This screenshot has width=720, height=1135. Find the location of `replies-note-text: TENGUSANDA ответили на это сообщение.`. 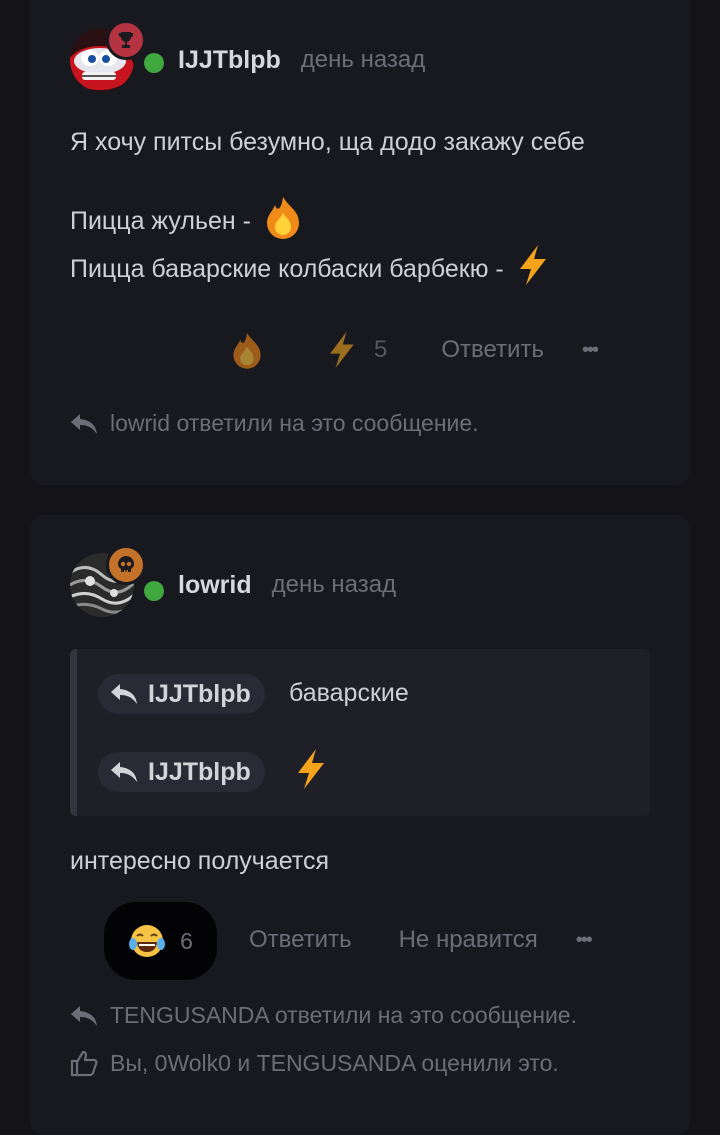

replies-note-text: TENGUSANDA ответили на это сообщение. is located at coordinates (343, 1015).